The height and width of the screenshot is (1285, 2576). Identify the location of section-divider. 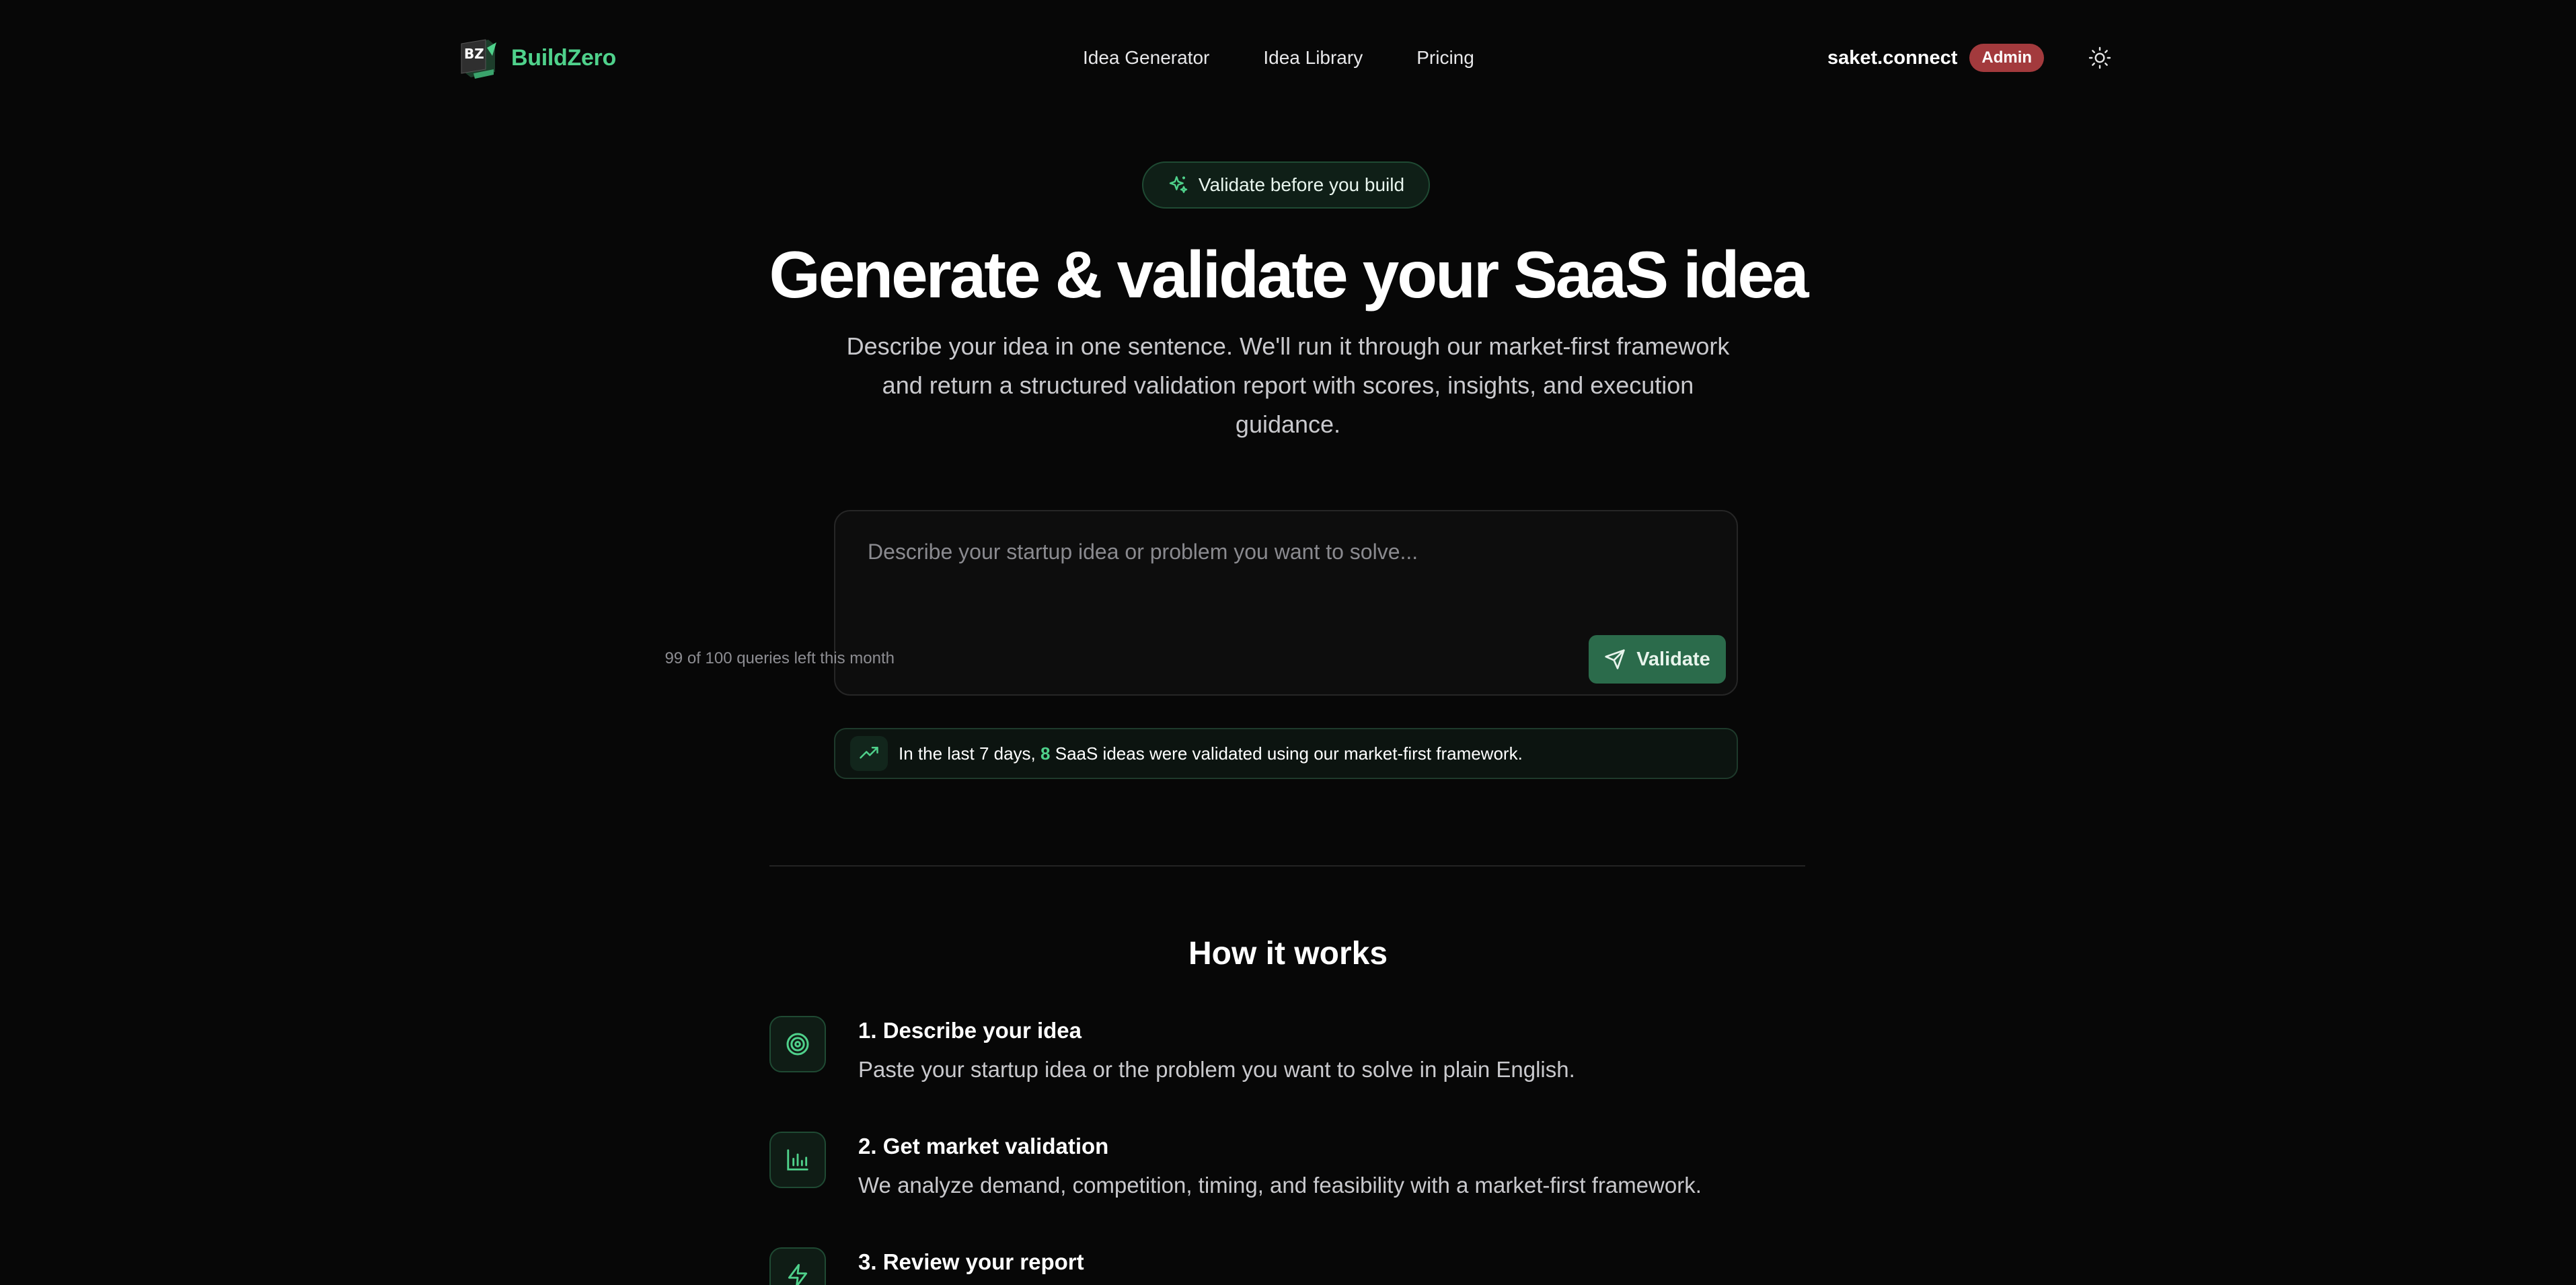
(1287, 866).